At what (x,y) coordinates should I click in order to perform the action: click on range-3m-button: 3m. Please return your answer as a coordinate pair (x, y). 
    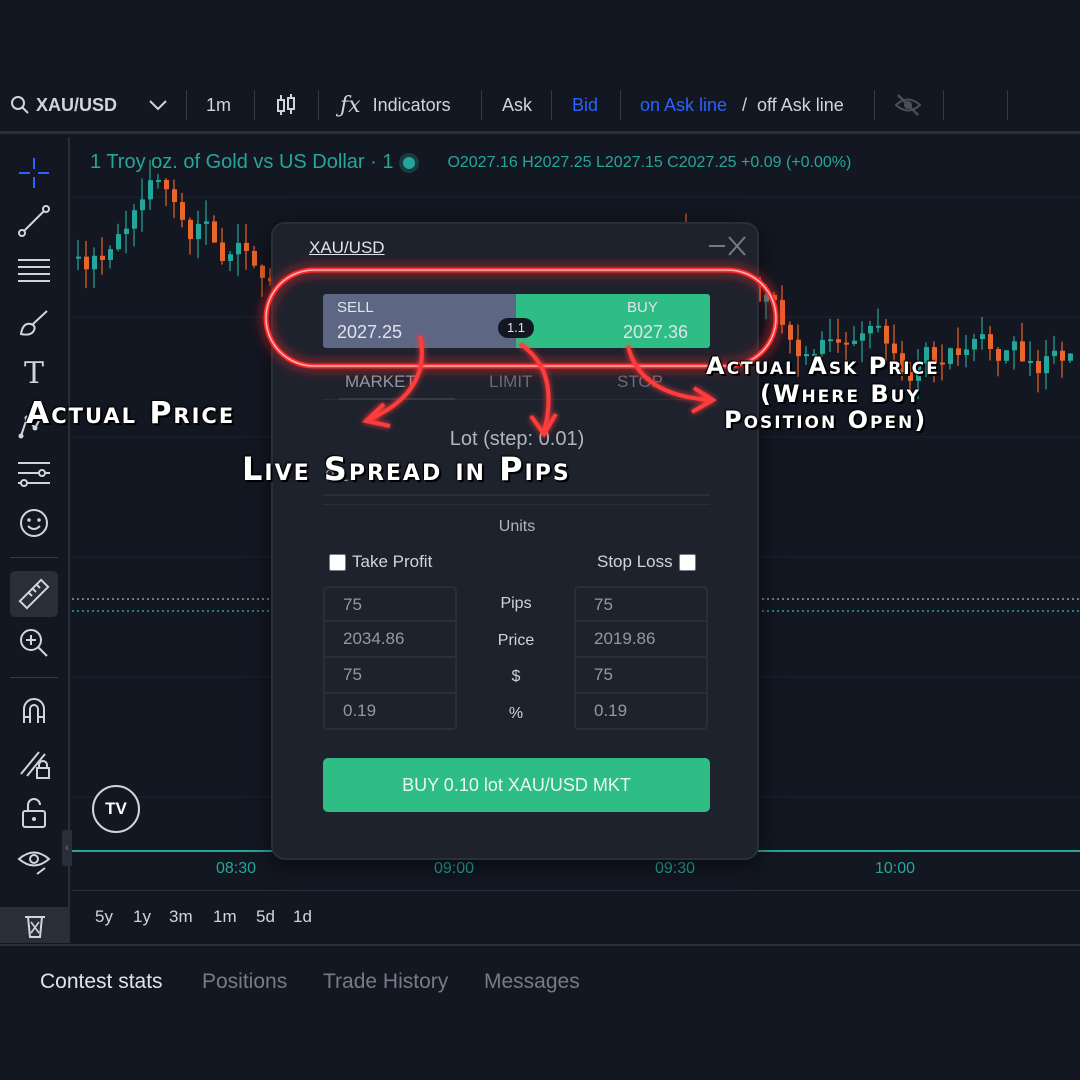
    Looking at the image, I should click on (181, 917).